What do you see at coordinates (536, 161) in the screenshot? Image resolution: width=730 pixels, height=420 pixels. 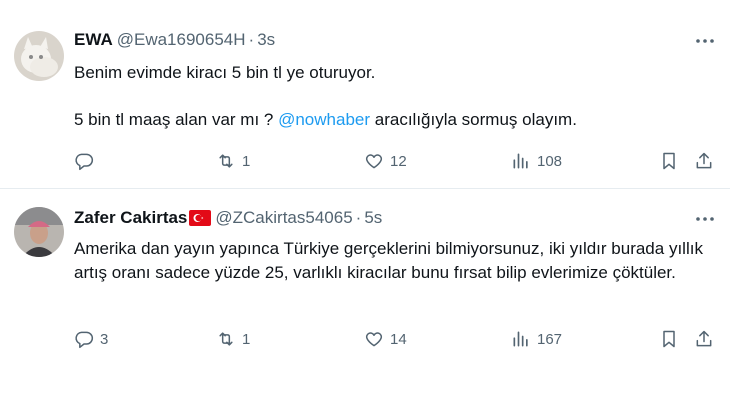 I see `views-button: 108` at bounding box center [536, 161].